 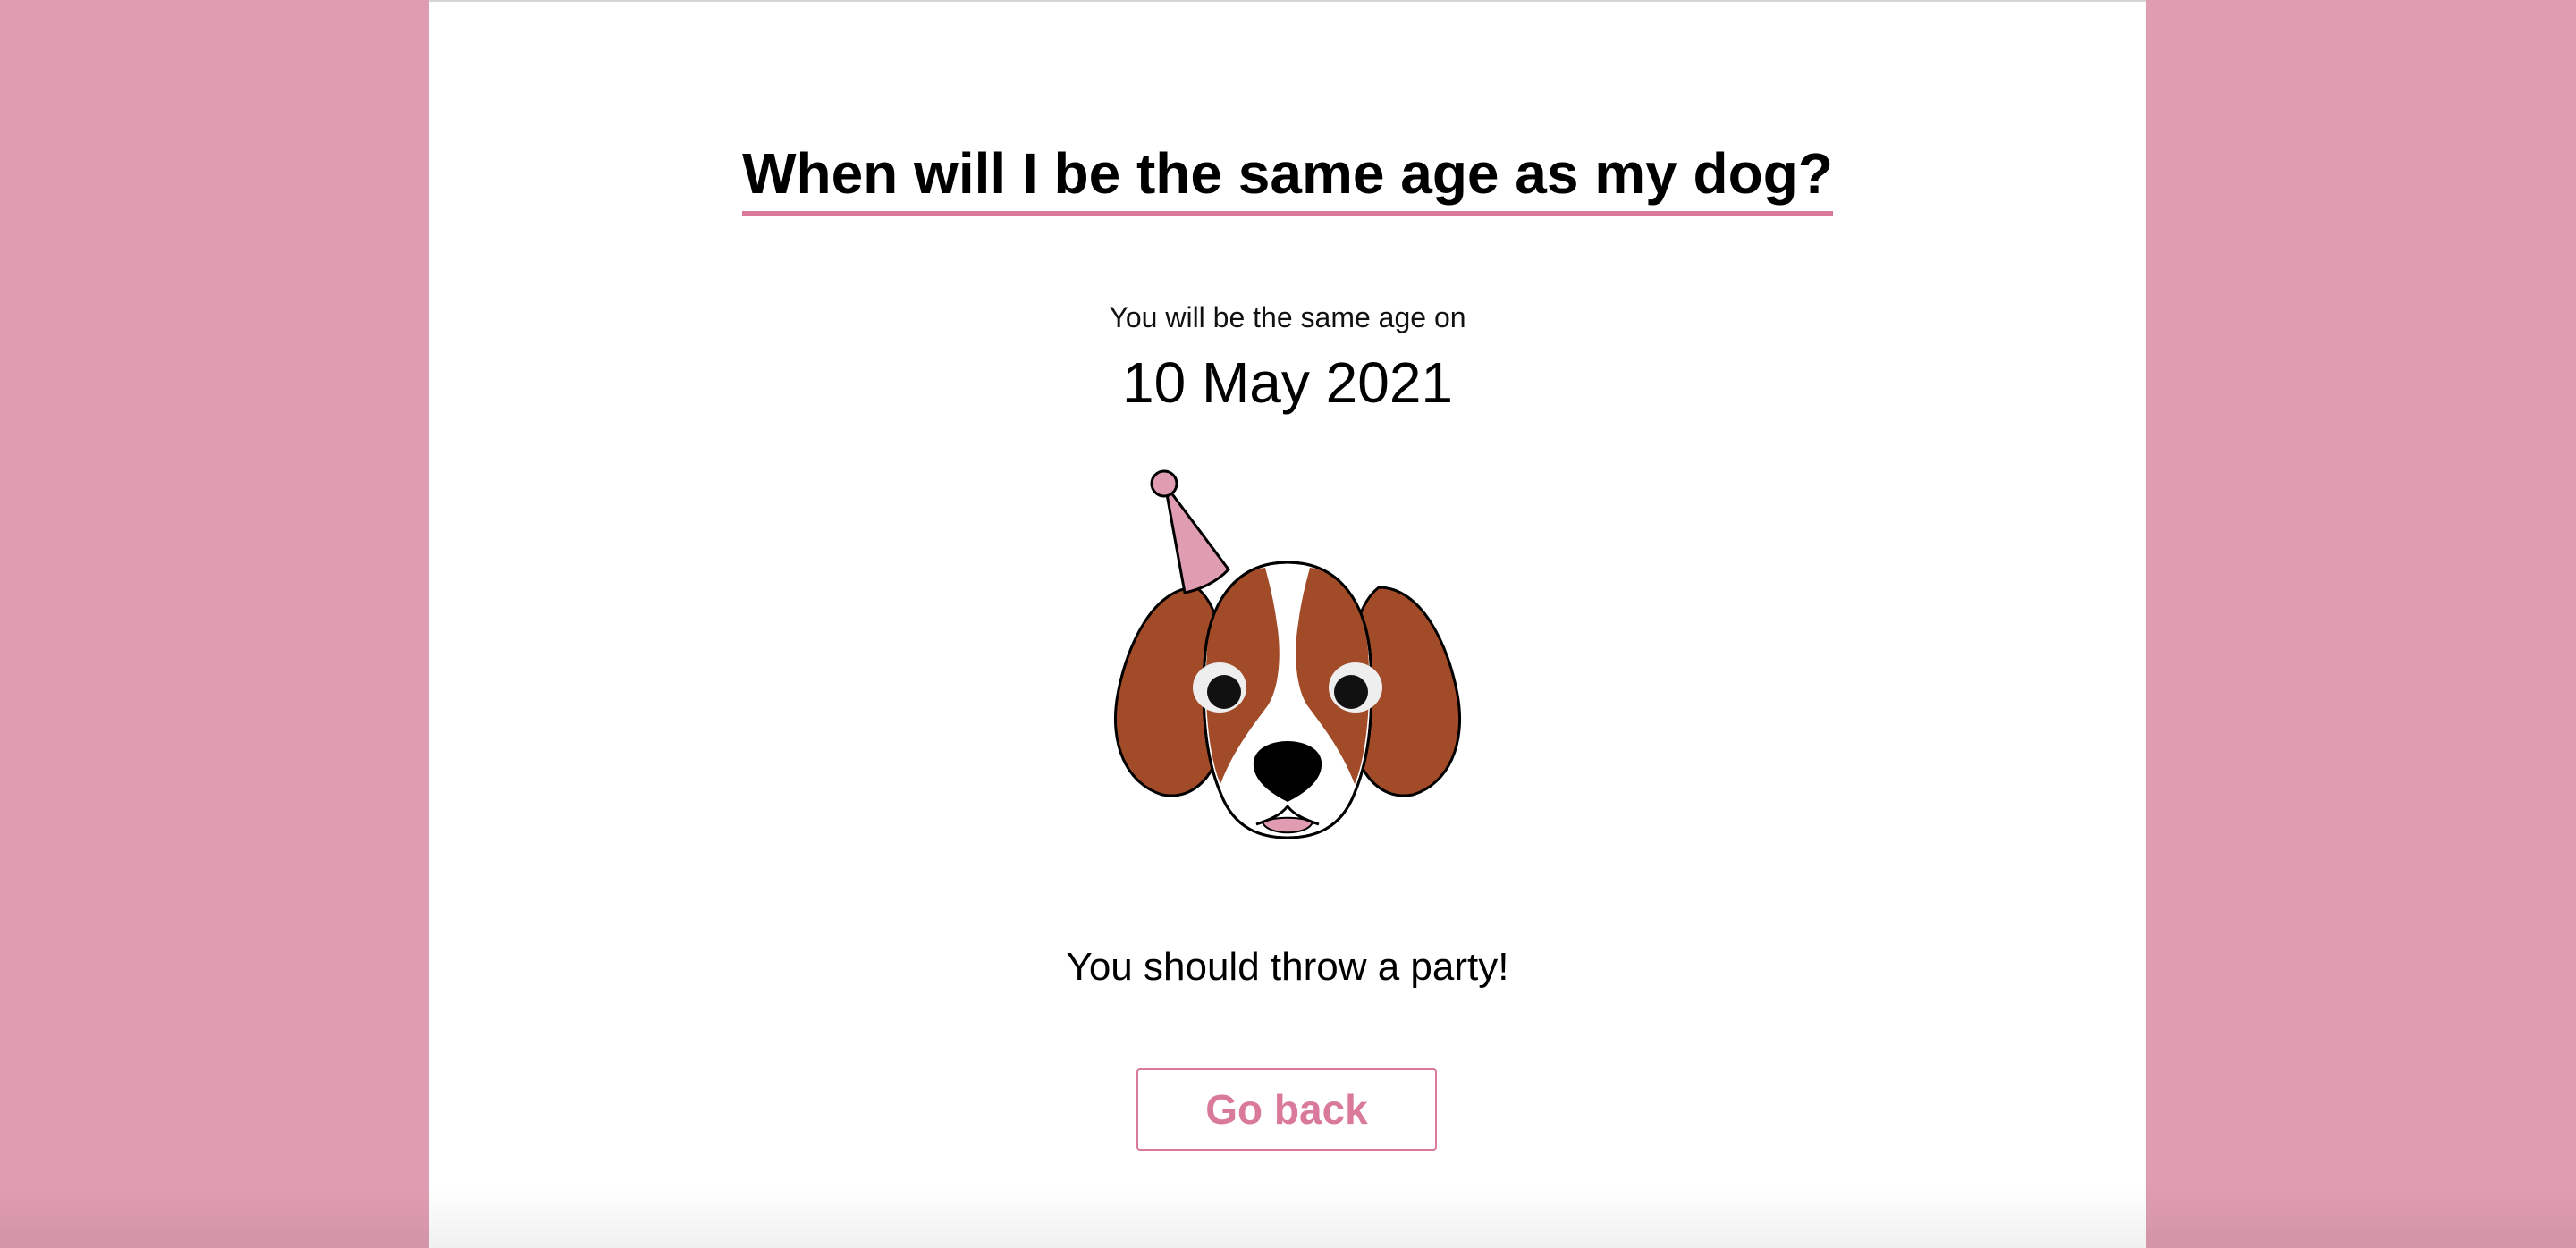 What do you see at coordinates (1224, 692) in the screenshot?
I see `dog-left-eye` at bounding box center [1224, 692].